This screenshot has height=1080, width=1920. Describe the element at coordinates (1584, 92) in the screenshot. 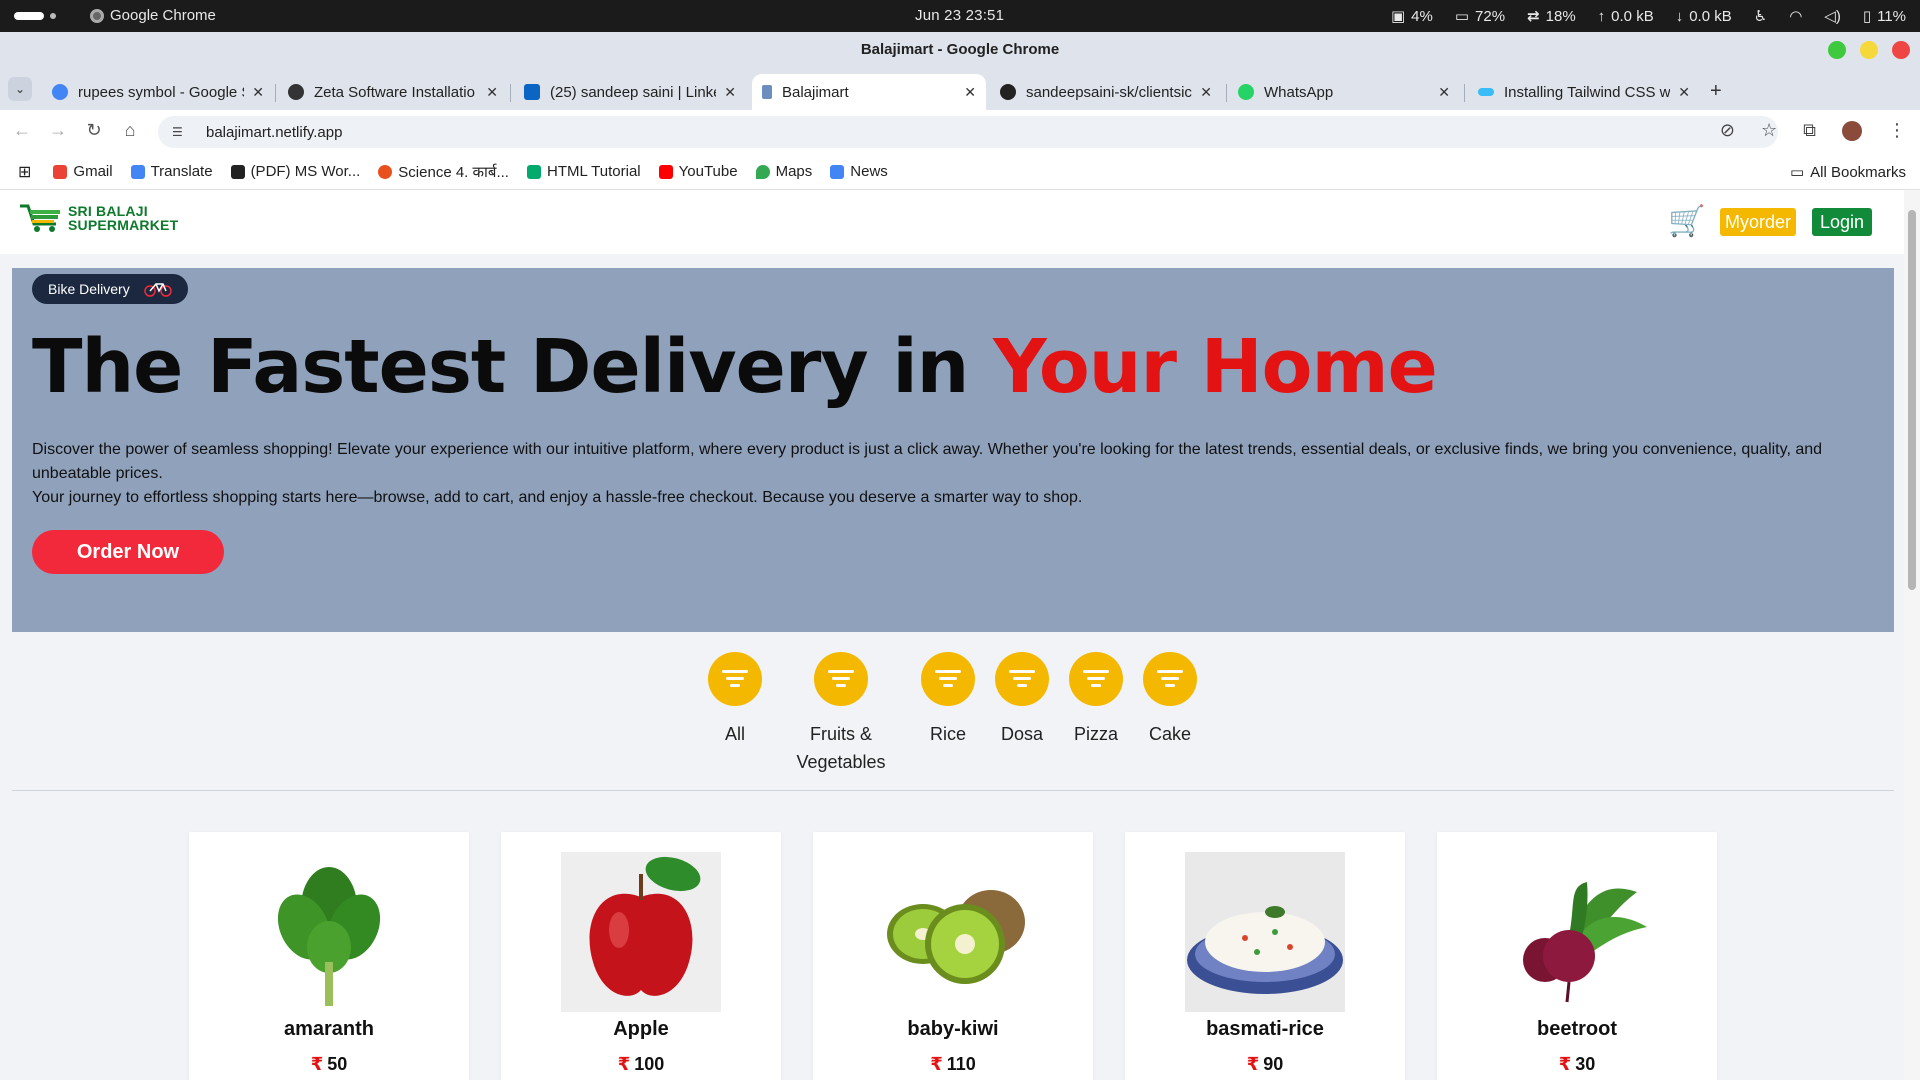

I see `tab-tailwind: Installing Tailwind CSS w ✕` at that location.